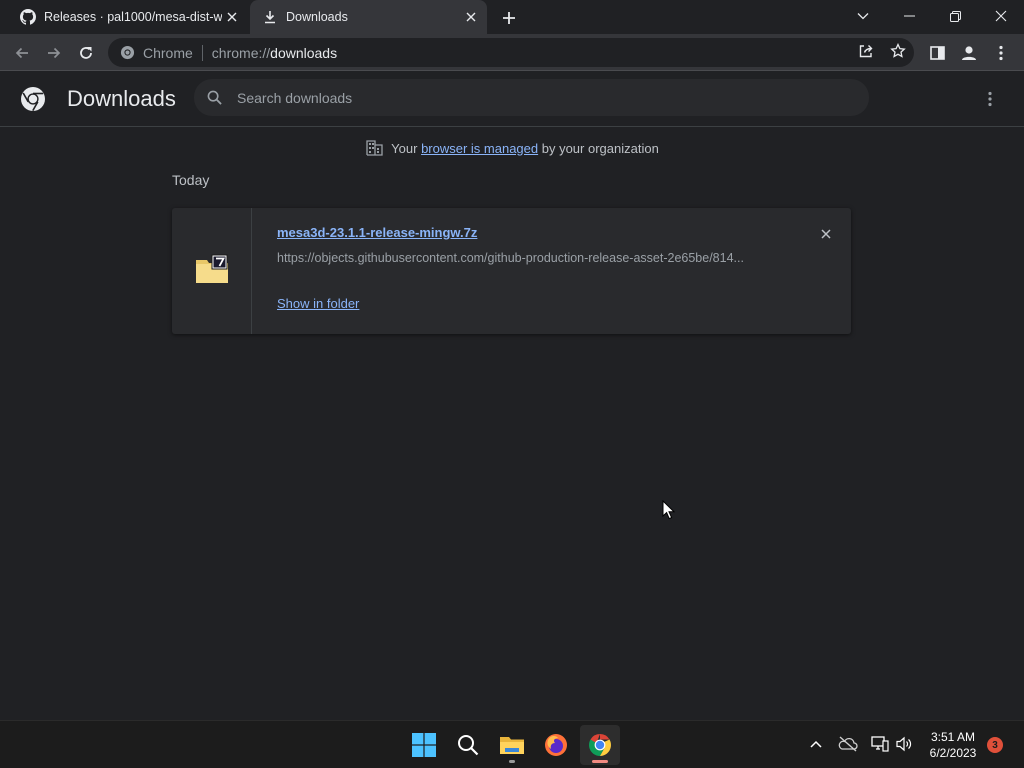  What do you see at coordinates (898, 51) in the screenshot?
I see `bookmark-star-icon` at bounding box center [898, 51].